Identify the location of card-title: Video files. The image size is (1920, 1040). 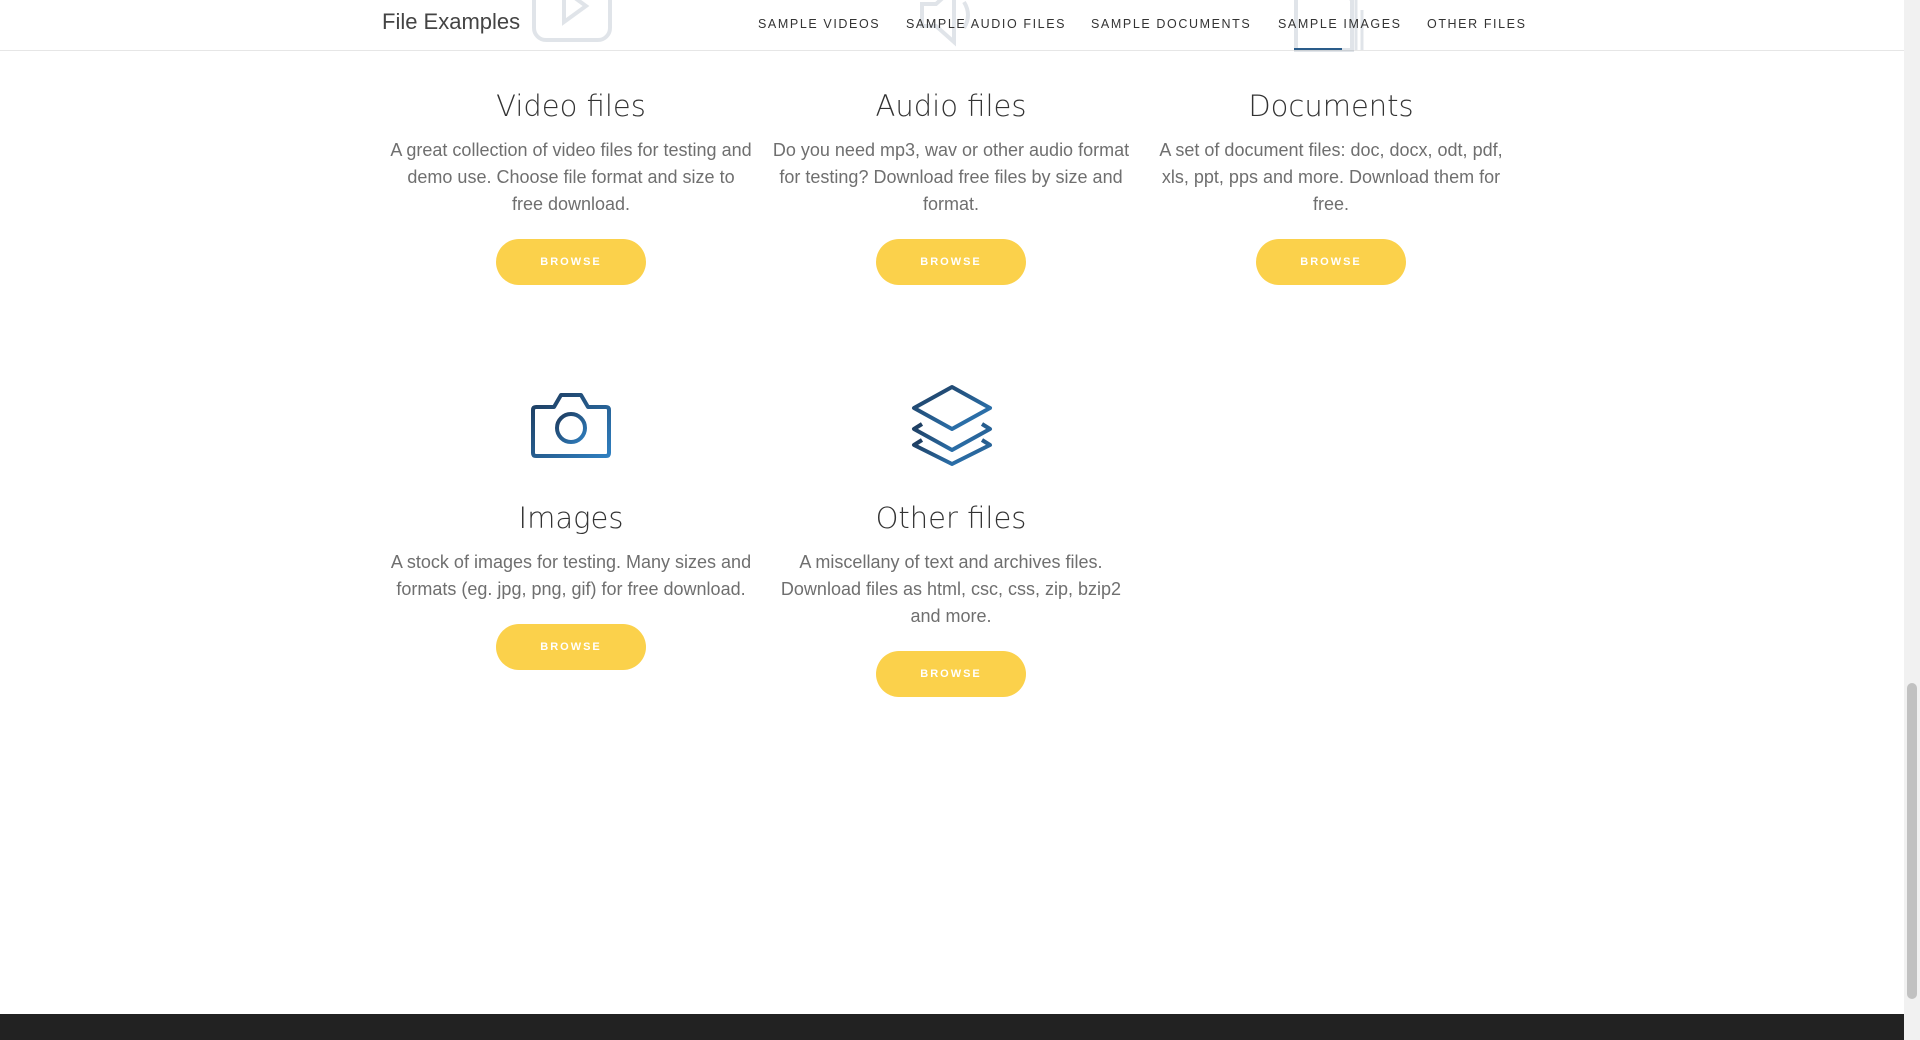
(571, 106).